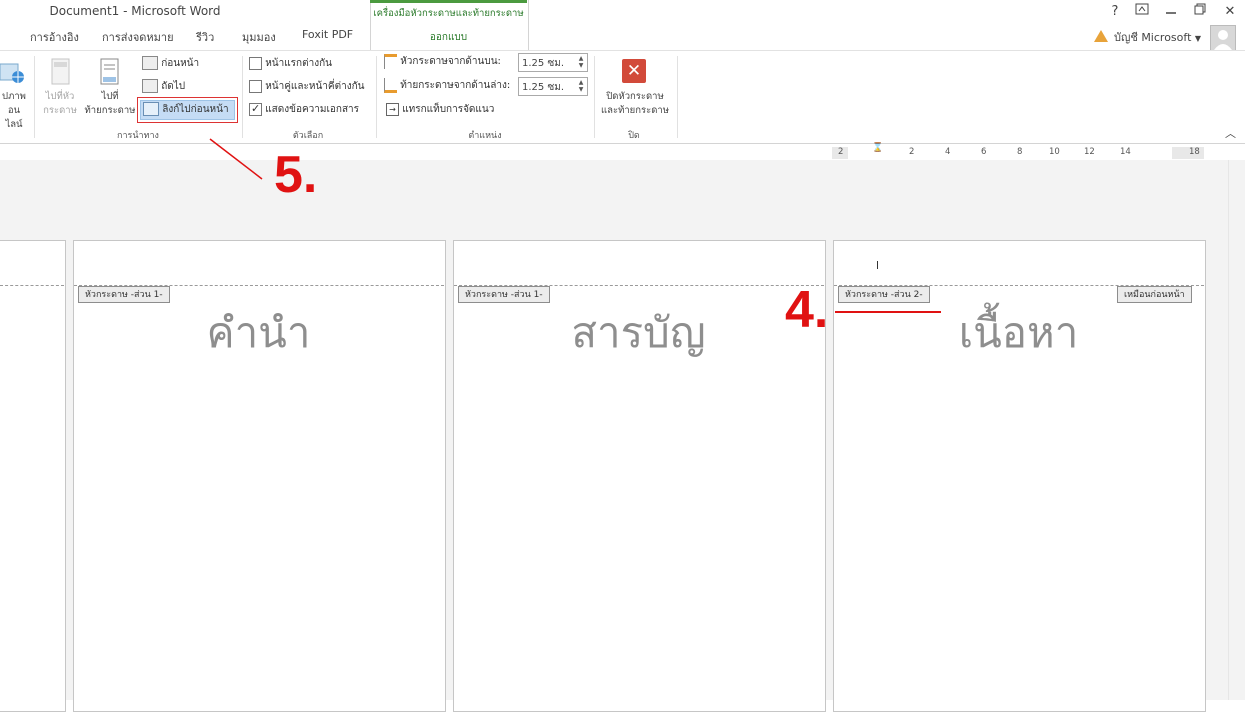 The width and height of the screenshot is (1245, 712). What do you see at coordinates (151, 109) in the screenshot?
I see `link-icon` at bounding box center [151, 109].